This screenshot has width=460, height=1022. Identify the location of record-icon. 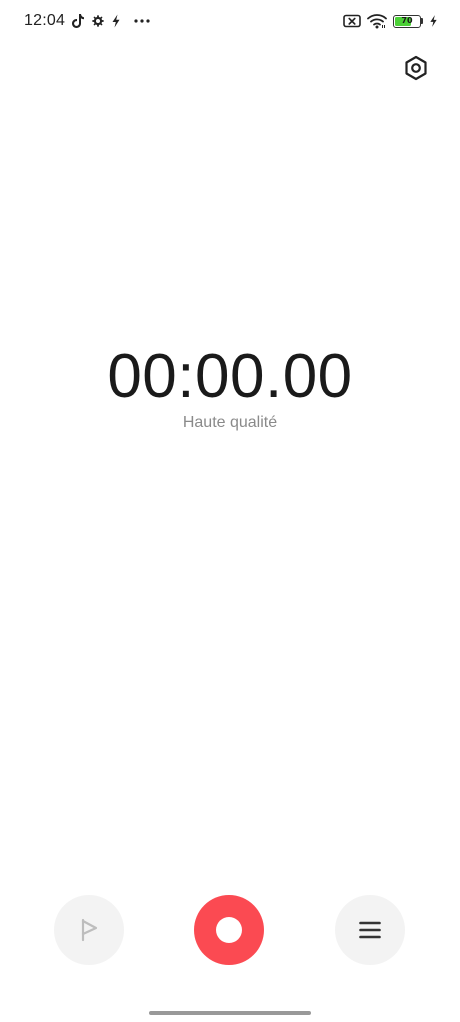
(229, 930).